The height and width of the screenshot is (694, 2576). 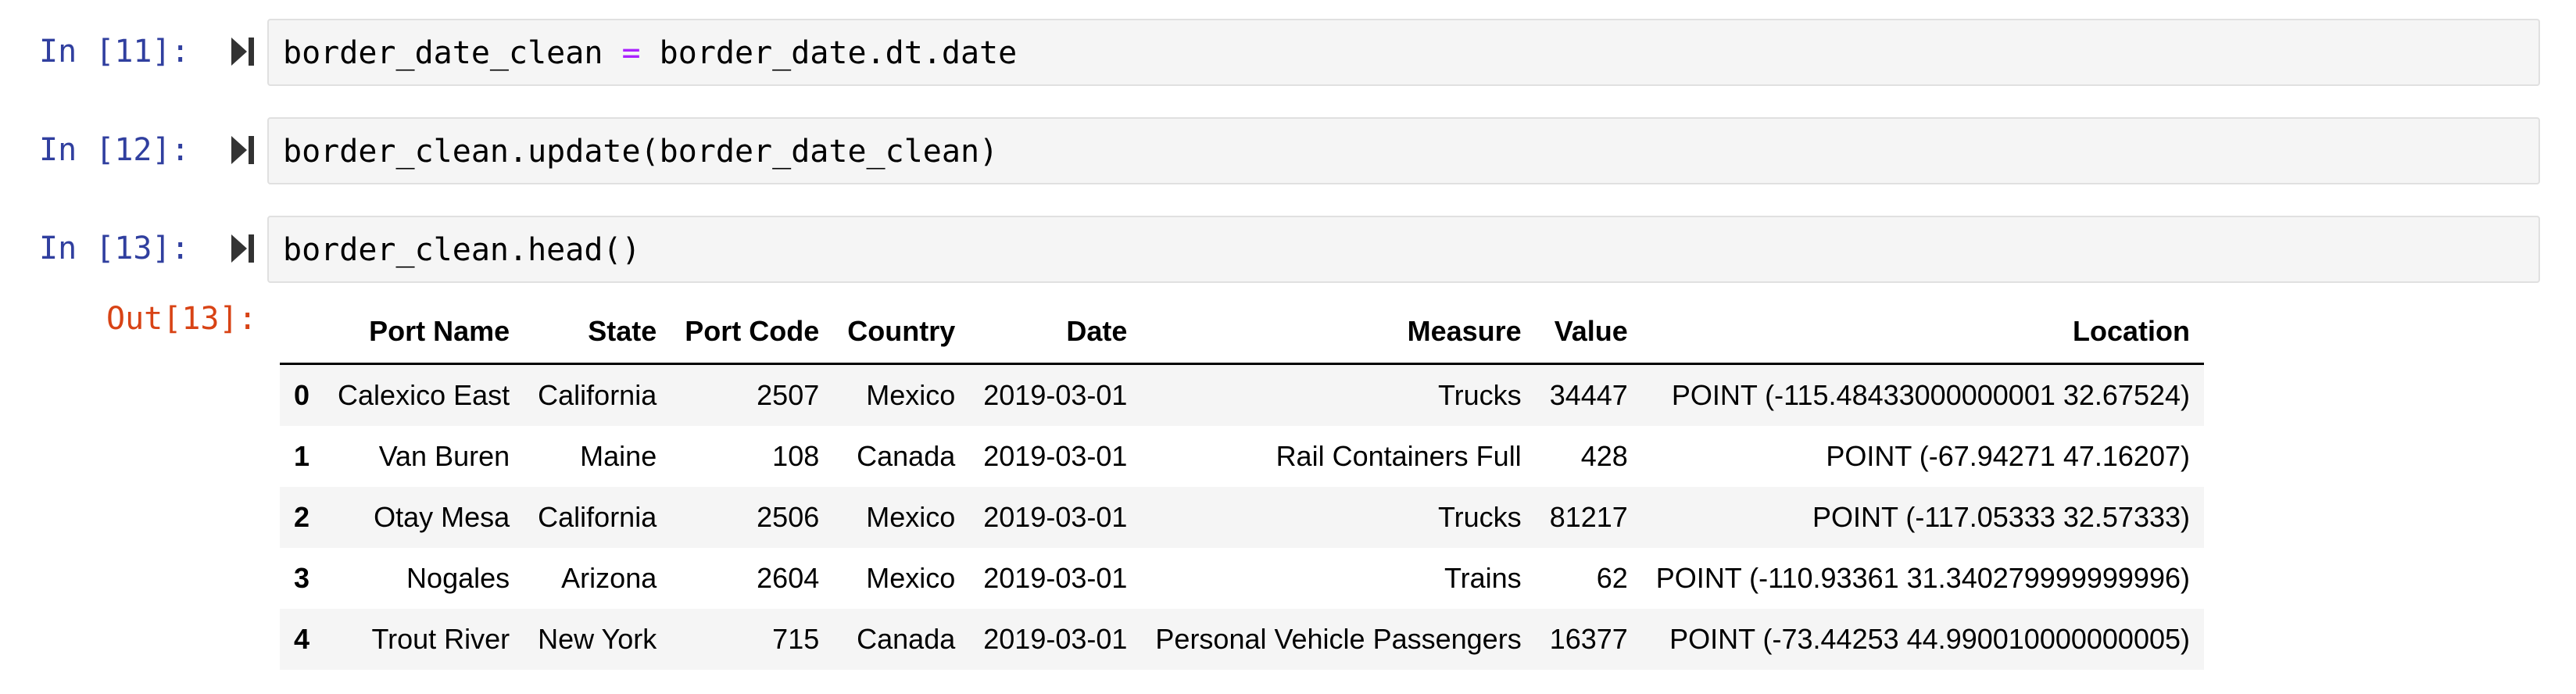 I want to click on code-text: border_clean.update(border_date_clean), so click(x=641, y=152).